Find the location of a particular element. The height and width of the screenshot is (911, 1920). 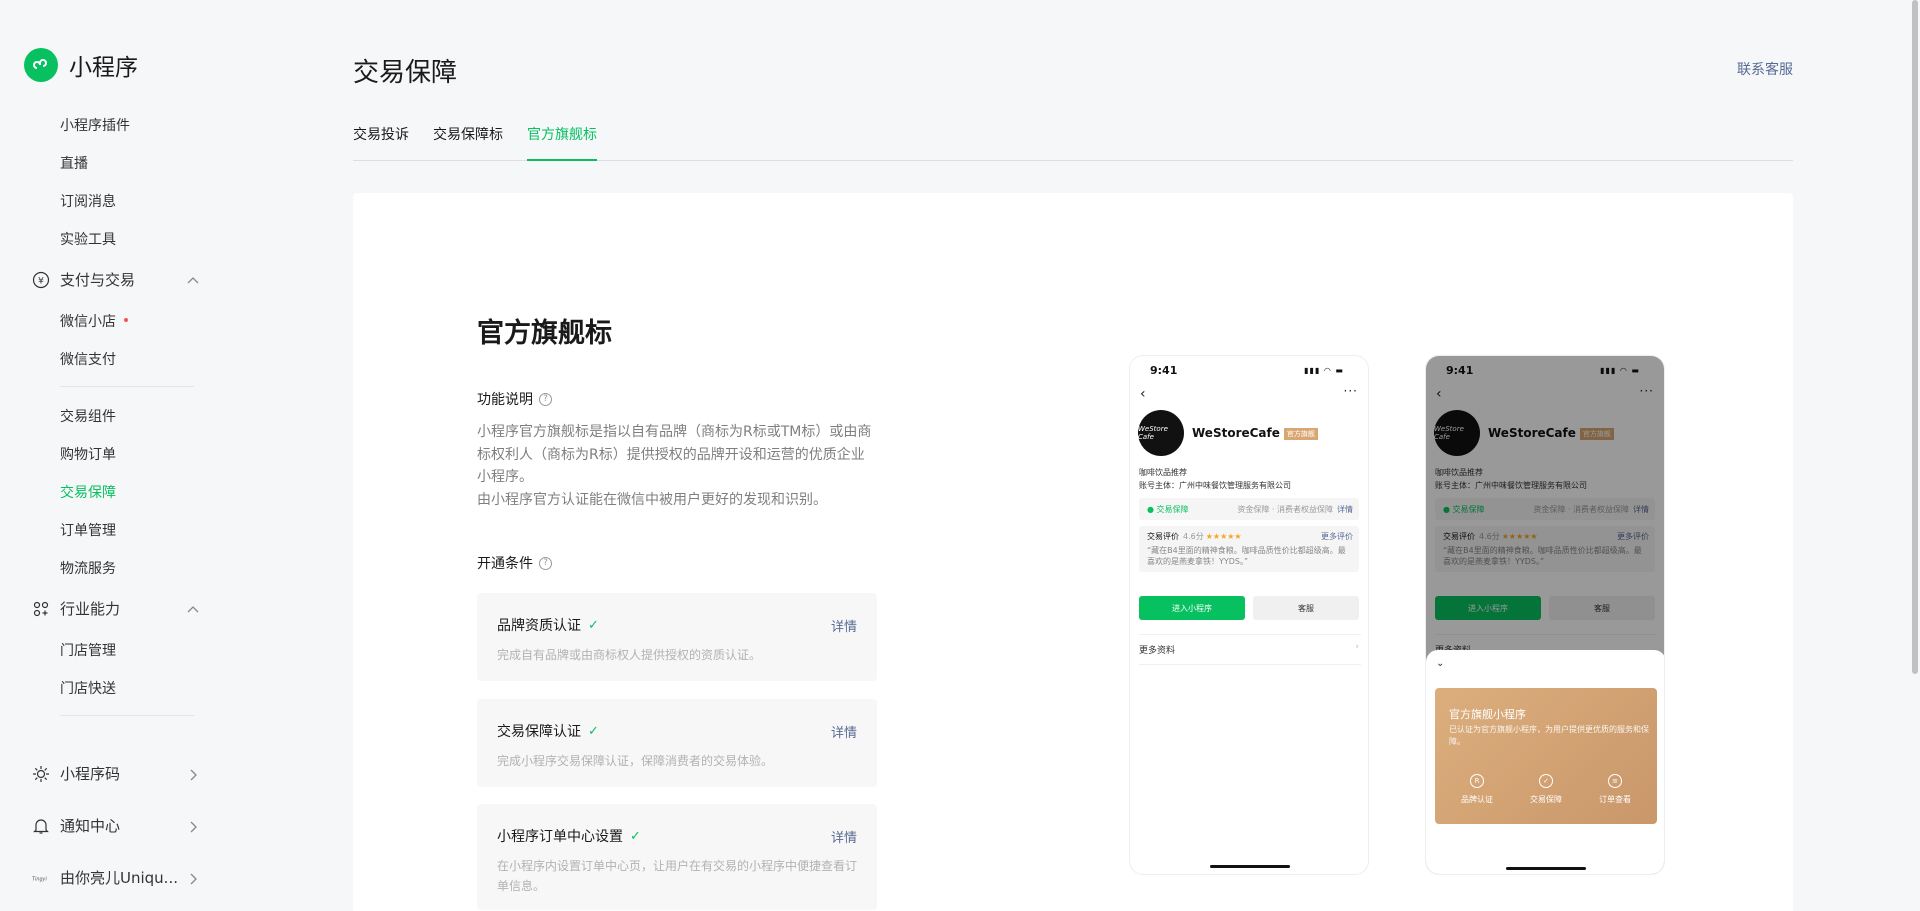

sidebar-item-notifications: 通知中心 is located at coordinates (116, 825).